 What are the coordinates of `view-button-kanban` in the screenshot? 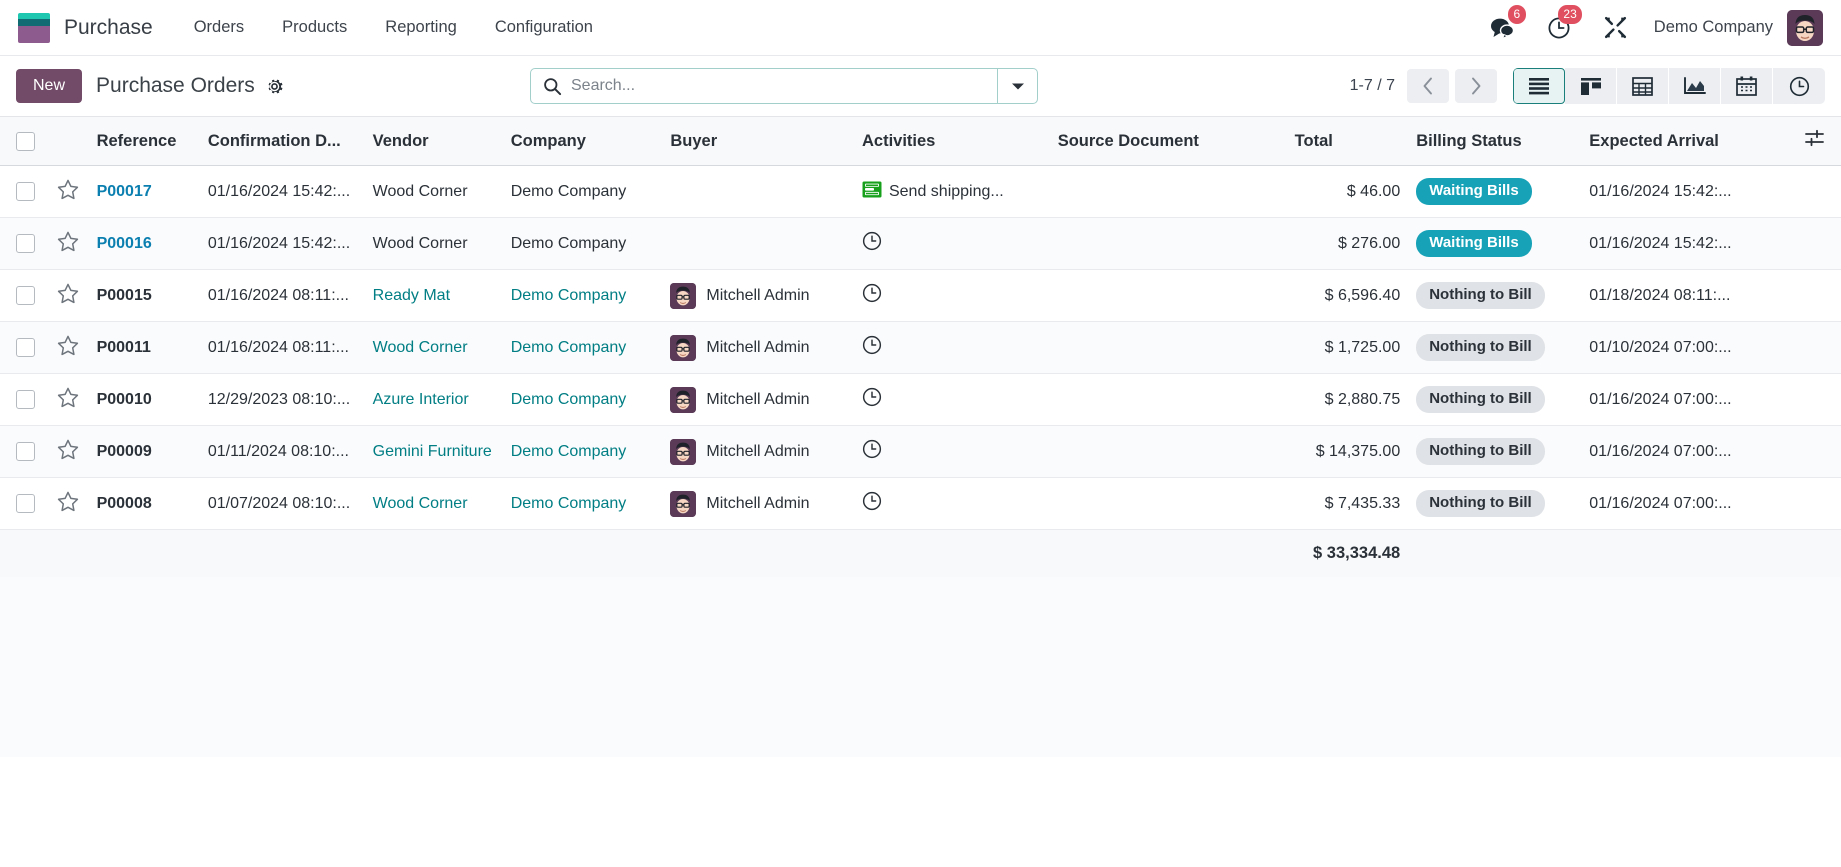 It's located at (1591, 86).